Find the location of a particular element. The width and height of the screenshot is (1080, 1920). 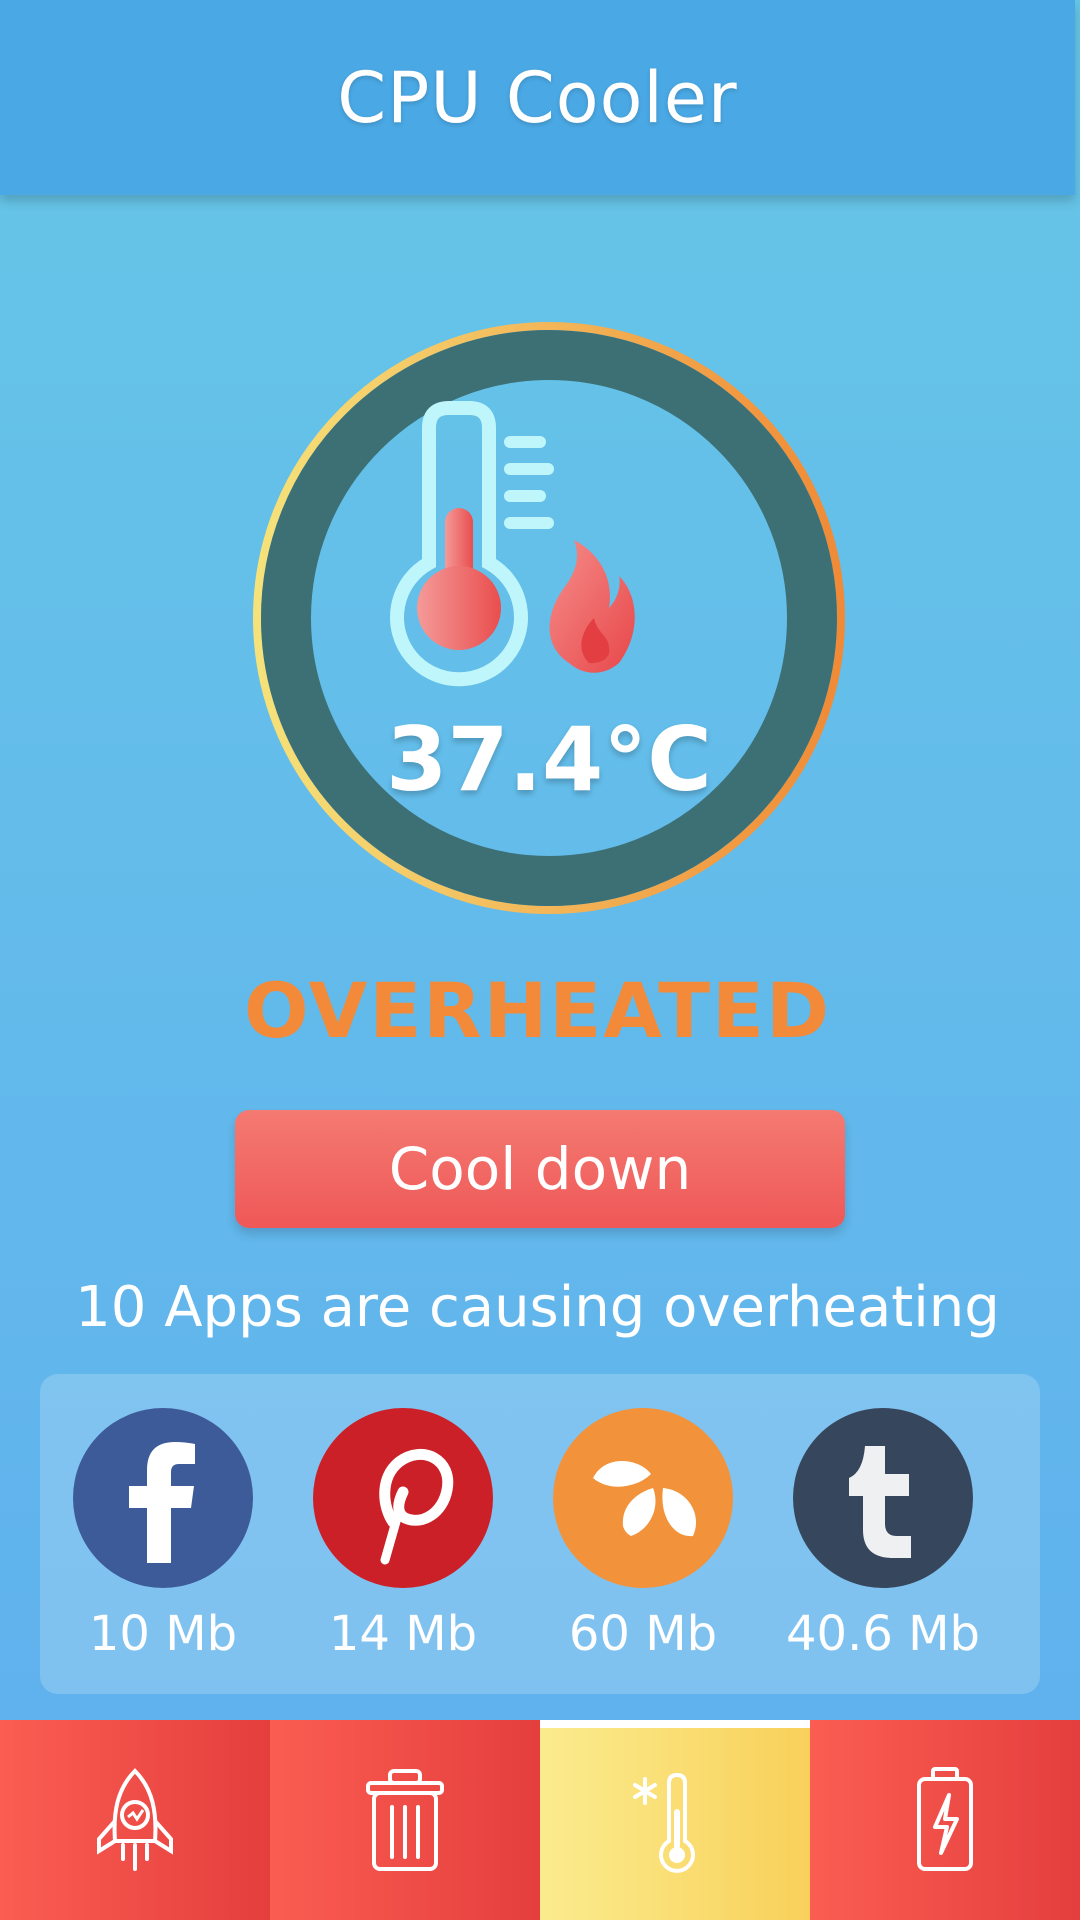

swarm-icon is located at coordinates (643, 1498).